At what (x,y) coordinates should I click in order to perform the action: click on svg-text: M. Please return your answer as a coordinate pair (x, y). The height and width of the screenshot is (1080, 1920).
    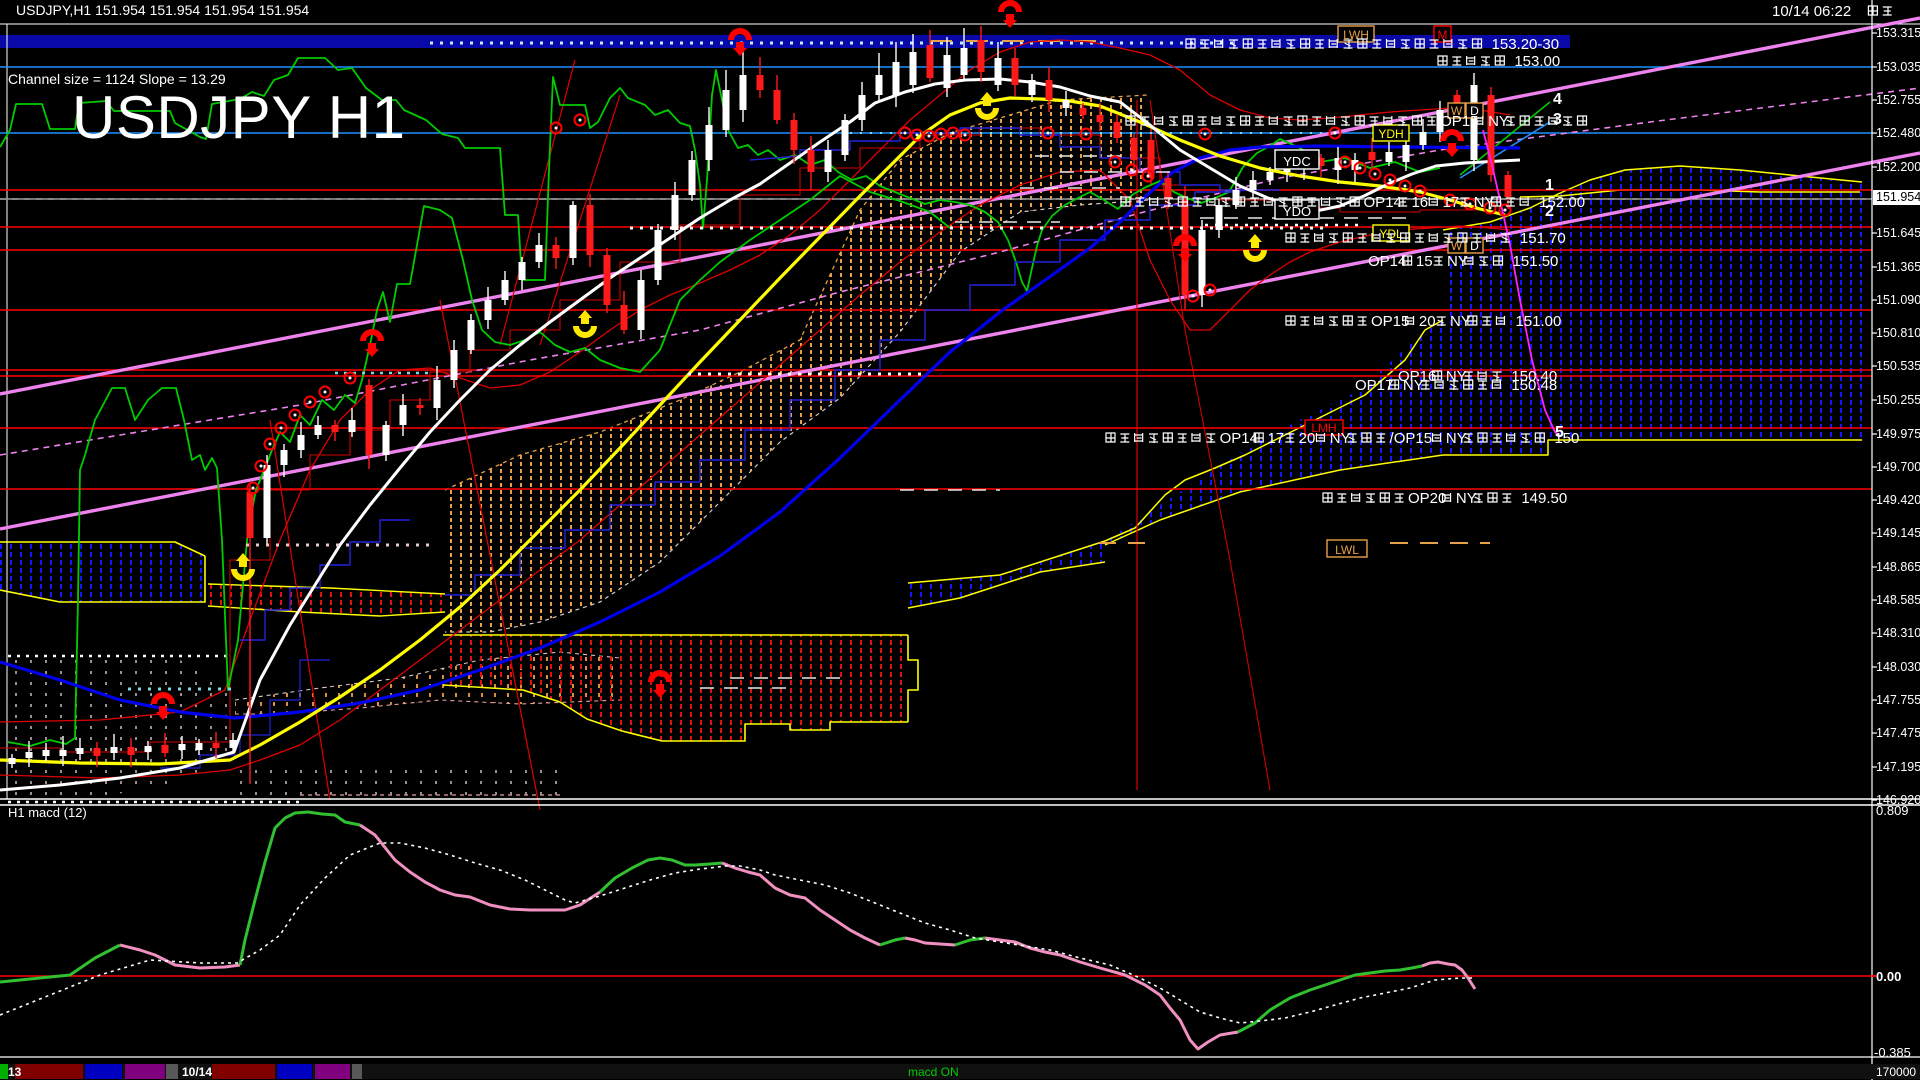
    Looking at the image, I should click on (1443, 35).